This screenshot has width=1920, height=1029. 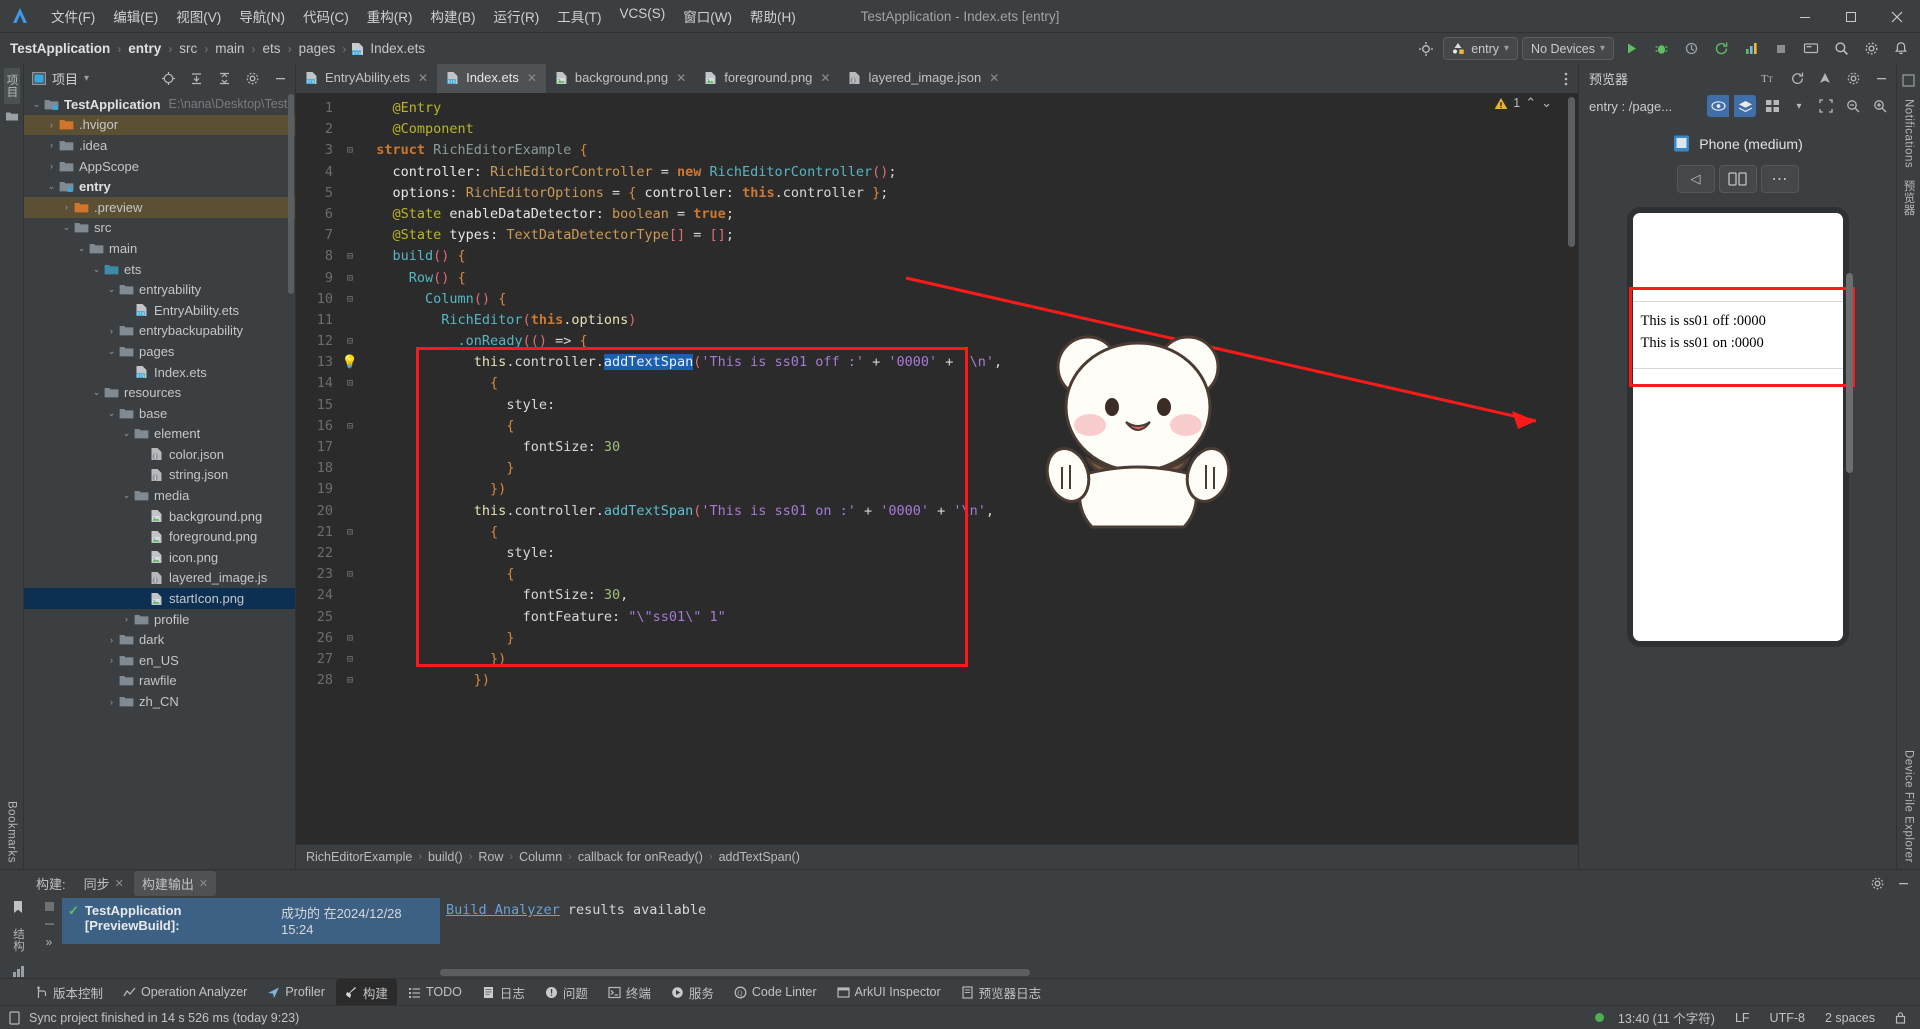 What do you see at coordinates (435, 992) in the screenshot?
I see `tool-window-todo: TODO` at bounding box center [435, 992].